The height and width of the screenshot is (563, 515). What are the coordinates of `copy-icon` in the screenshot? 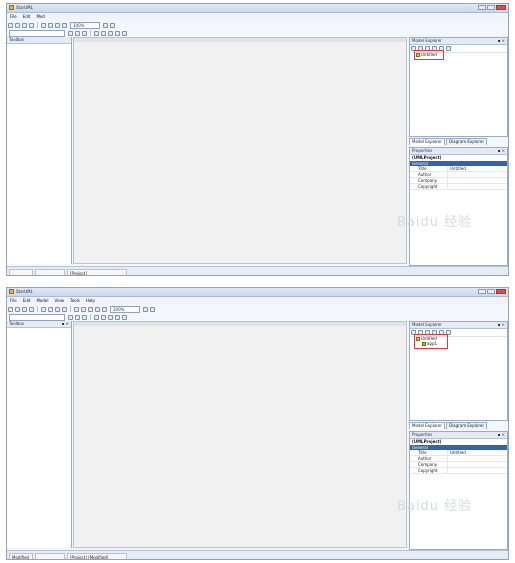 It's located at (50, 309).